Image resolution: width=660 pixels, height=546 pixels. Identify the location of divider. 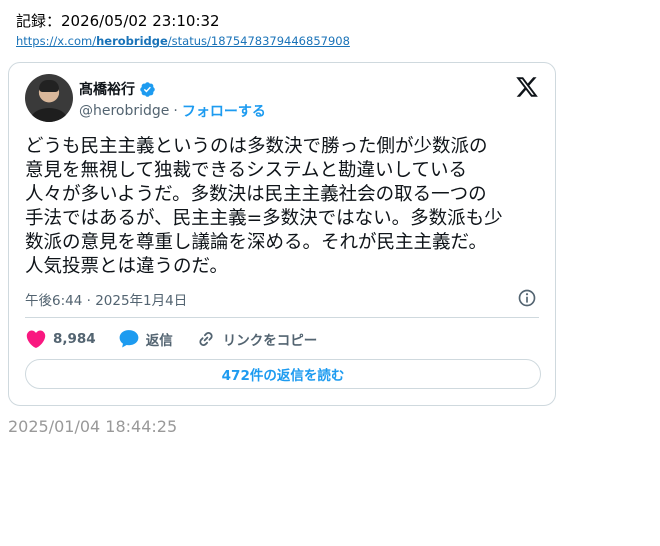
(282, 317).